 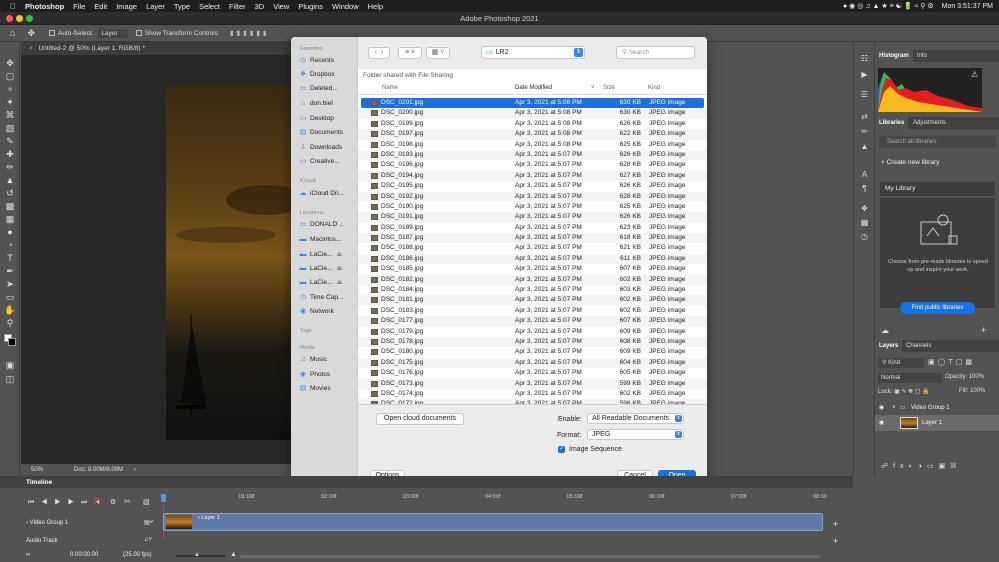 What do you see at coordinates (12, 33) in the screenshot?
I see `home-icon: ⌂` at bounding box center [12, 33].